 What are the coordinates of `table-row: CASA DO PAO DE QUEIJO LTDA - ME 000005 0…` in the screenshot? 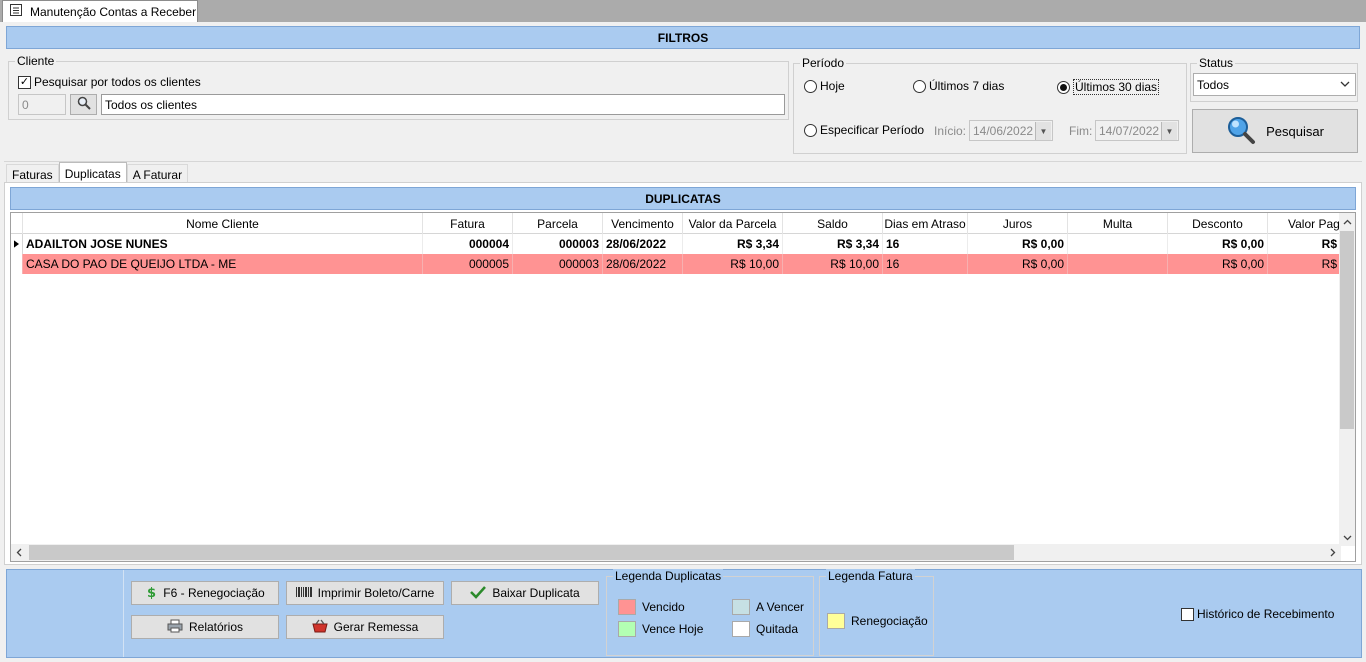 It's located at (676, 264).